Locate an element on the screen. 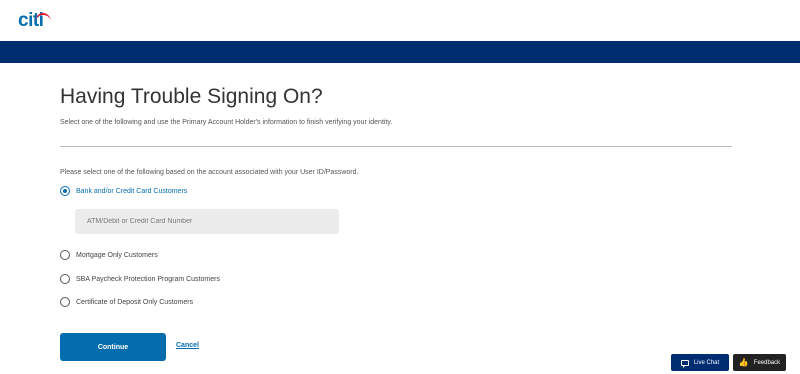 The width and height of the screenshot is (800, 374). card-number-input is located at coordinates (207, 221).